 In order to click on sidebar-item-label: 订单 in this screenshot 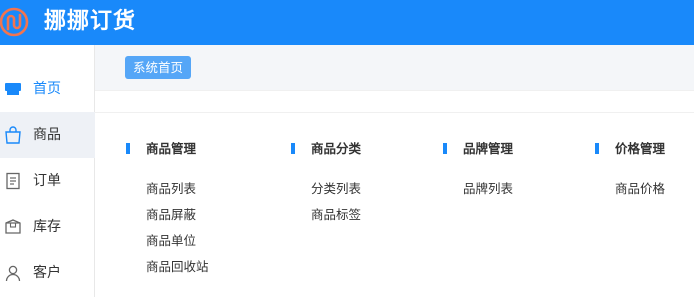, I will do `click(47, 181)`.